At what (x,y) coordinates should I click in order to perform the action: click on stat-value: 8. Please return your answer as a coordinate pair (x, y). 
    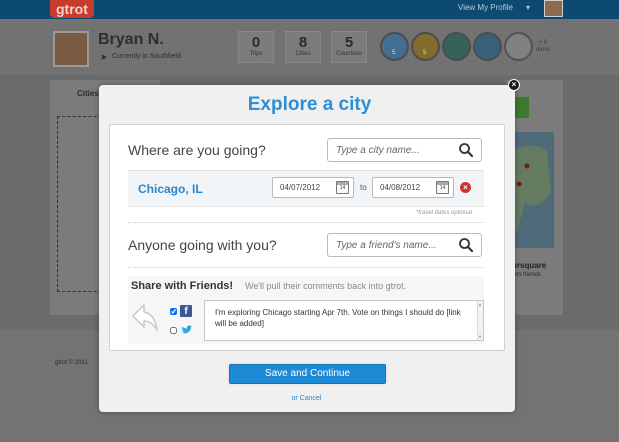
    Looking at the image, I should click on (303, 42).